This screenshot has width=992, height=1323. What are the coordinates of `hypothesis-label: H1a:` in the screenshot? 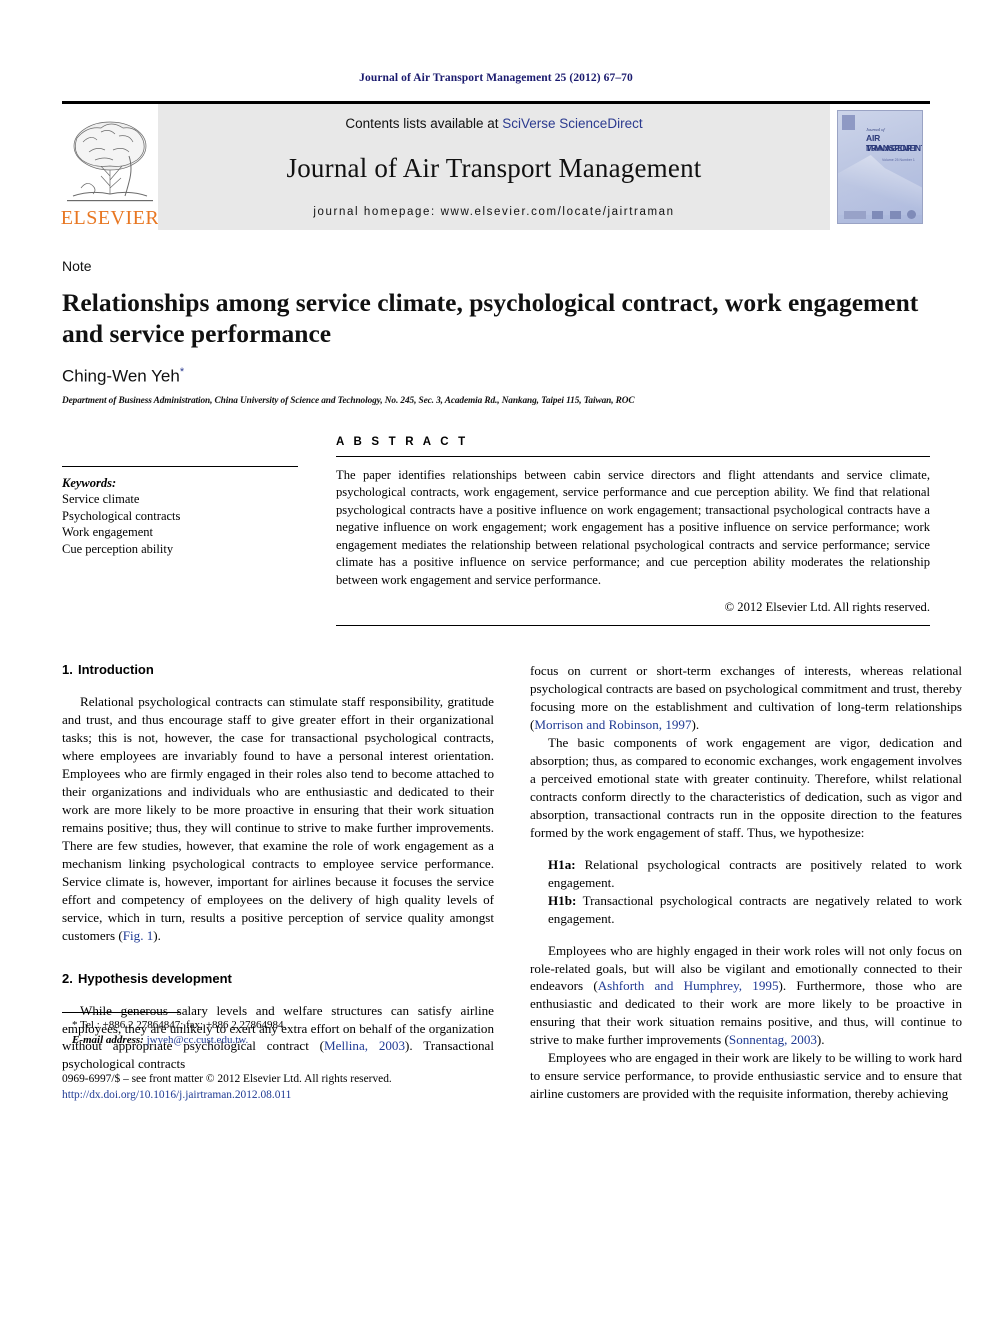 It's located at (562, 864).